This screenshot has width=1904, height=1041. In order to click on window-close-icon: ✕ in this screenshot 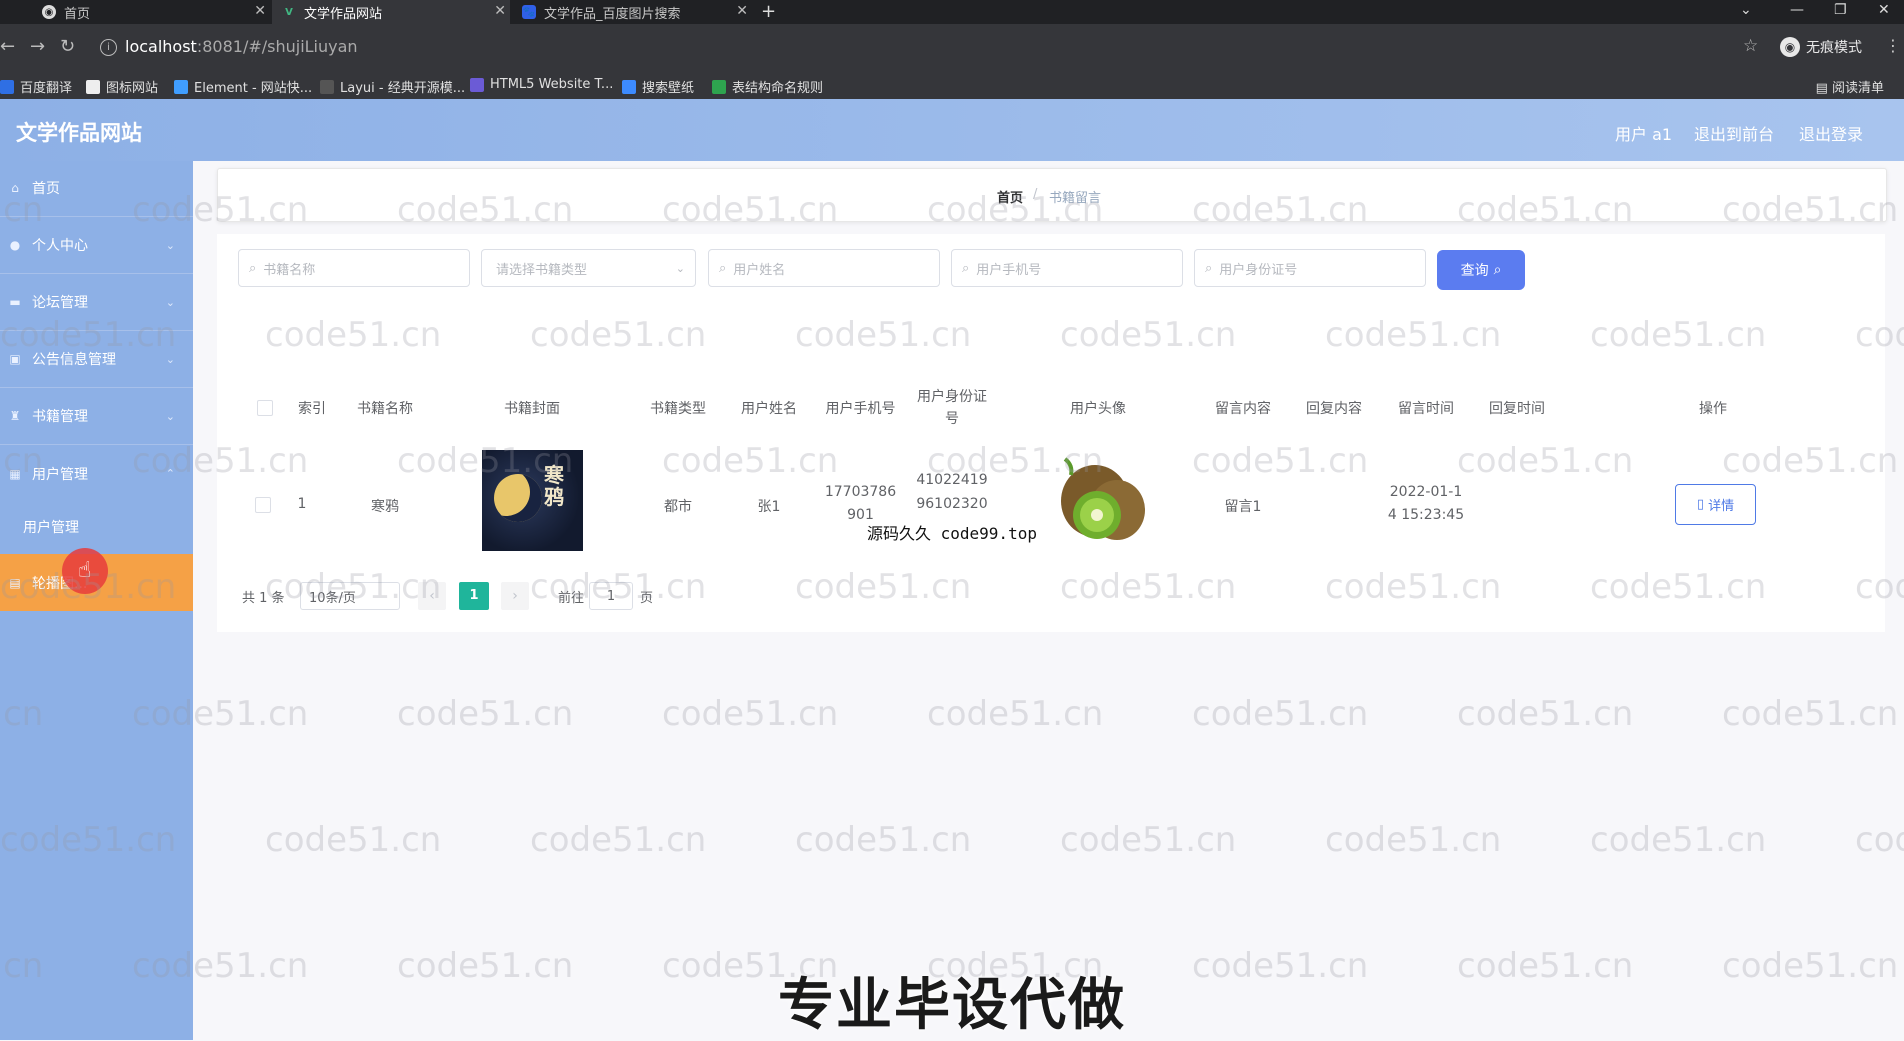, I will do `click(1884, 10)`.